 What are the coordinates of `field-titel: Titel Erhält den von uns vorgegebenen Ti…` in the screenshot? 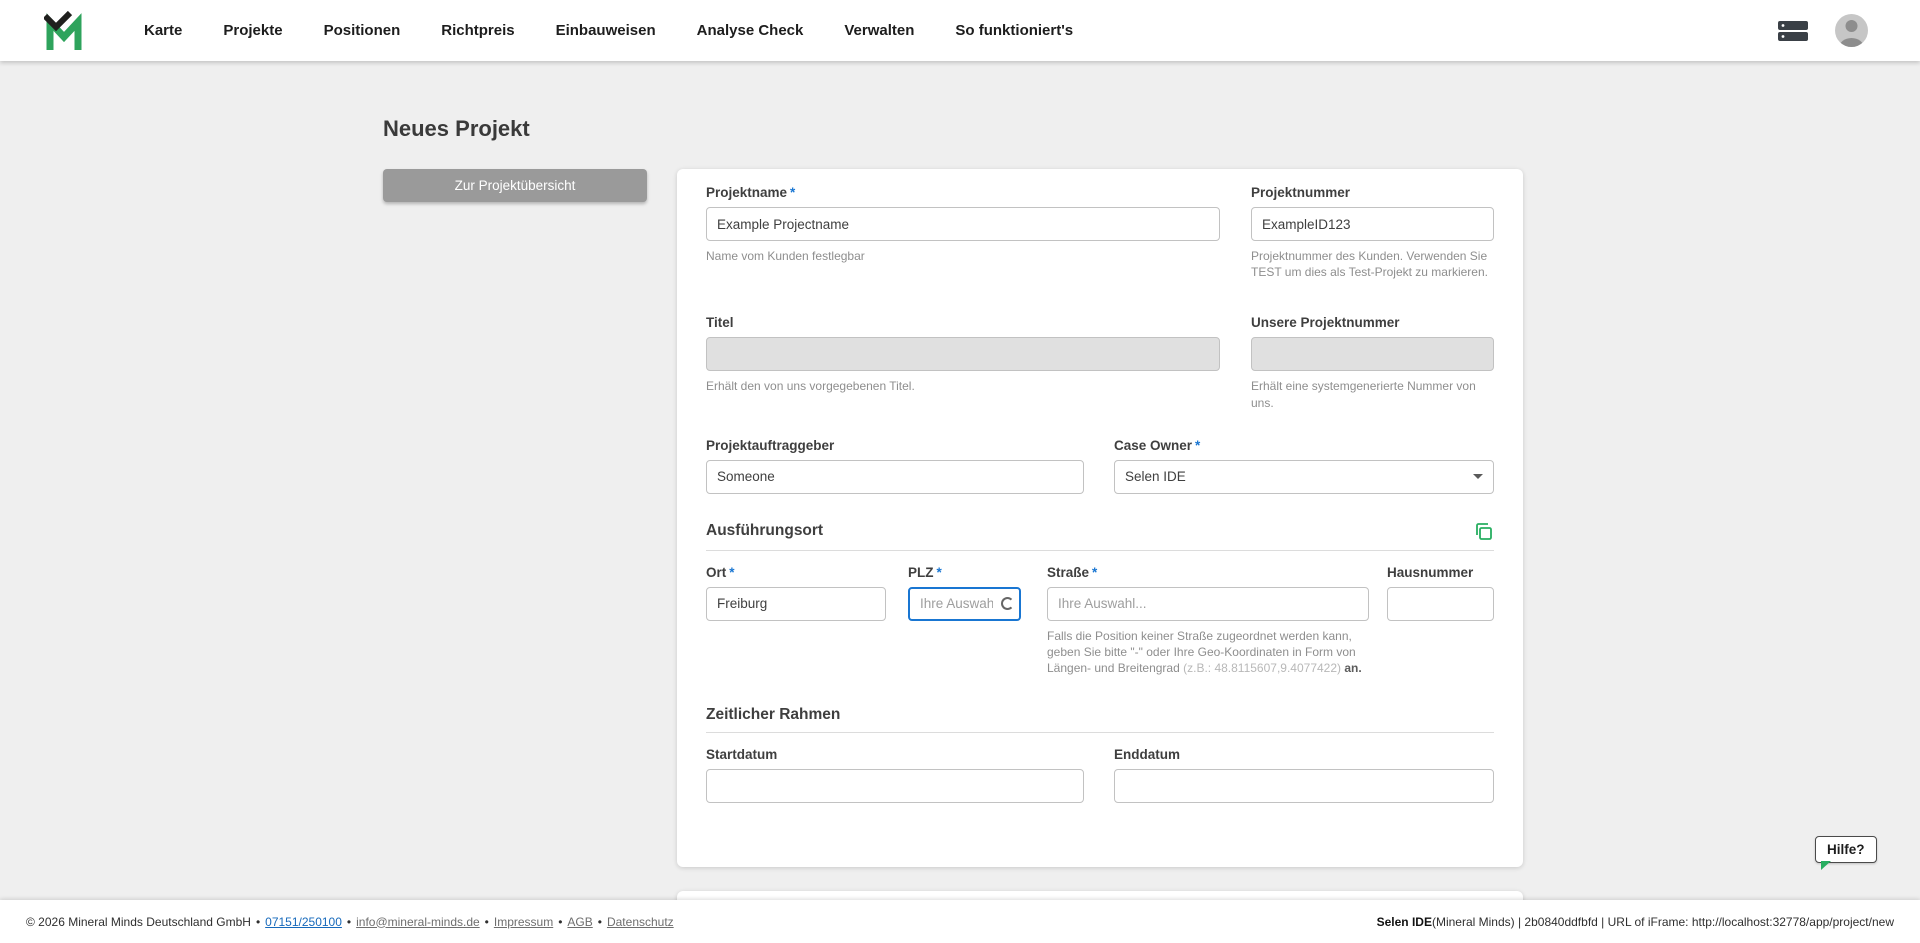 It's located at (963, 362).